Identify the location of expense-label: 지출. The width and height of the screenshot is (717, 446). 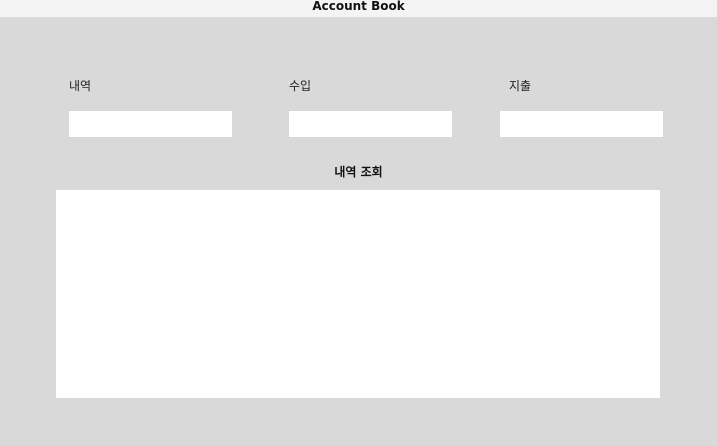
(520, 86).